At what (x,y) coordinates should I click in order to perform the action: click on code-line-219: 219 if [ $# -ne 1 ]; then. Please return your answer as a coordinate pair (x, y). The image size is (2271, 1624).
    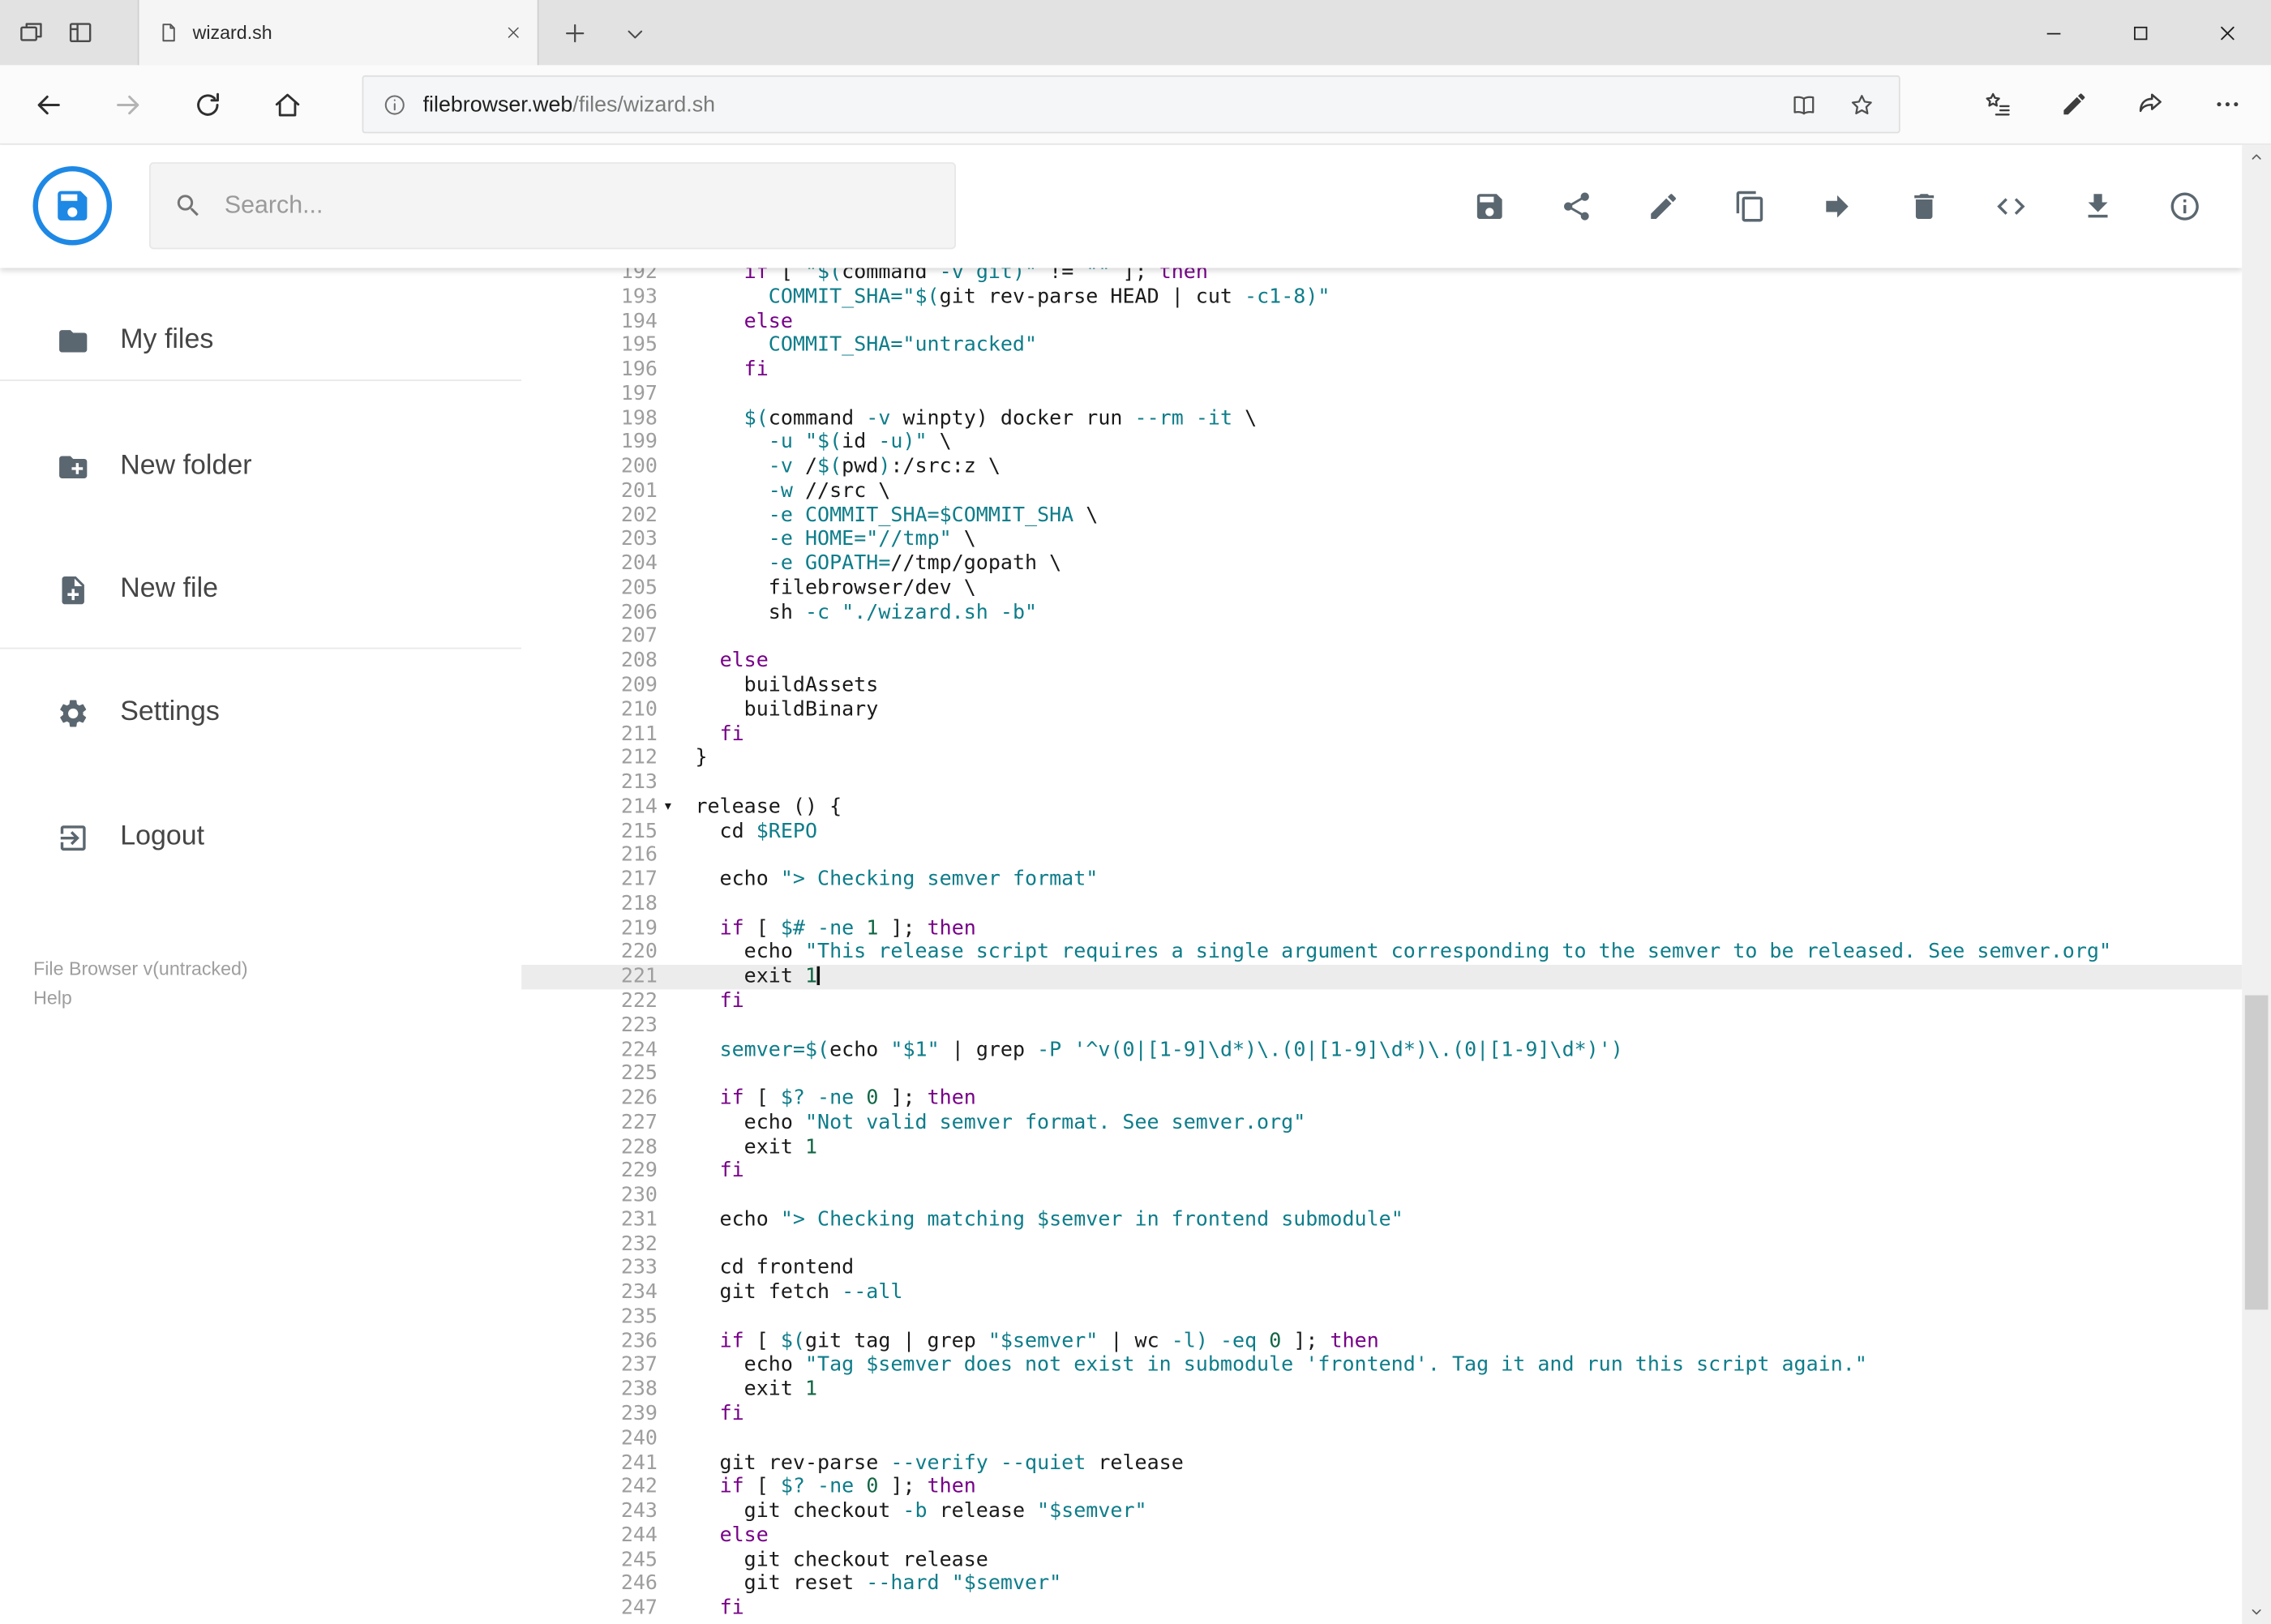
    Looking at the image, I should click on (1381, 929).